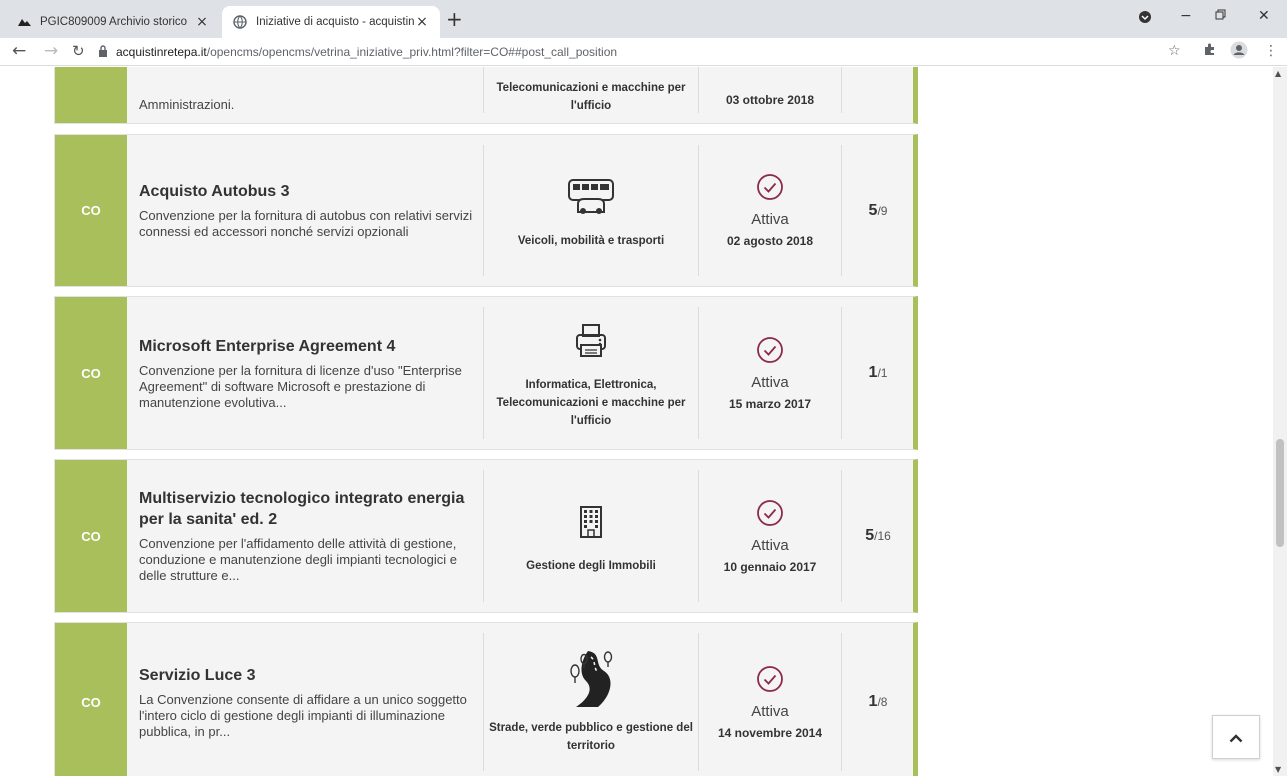 This screenshot has width=1287, height=776. I want to click on browser-menu-icon: ⋮, so click(1271, 51).